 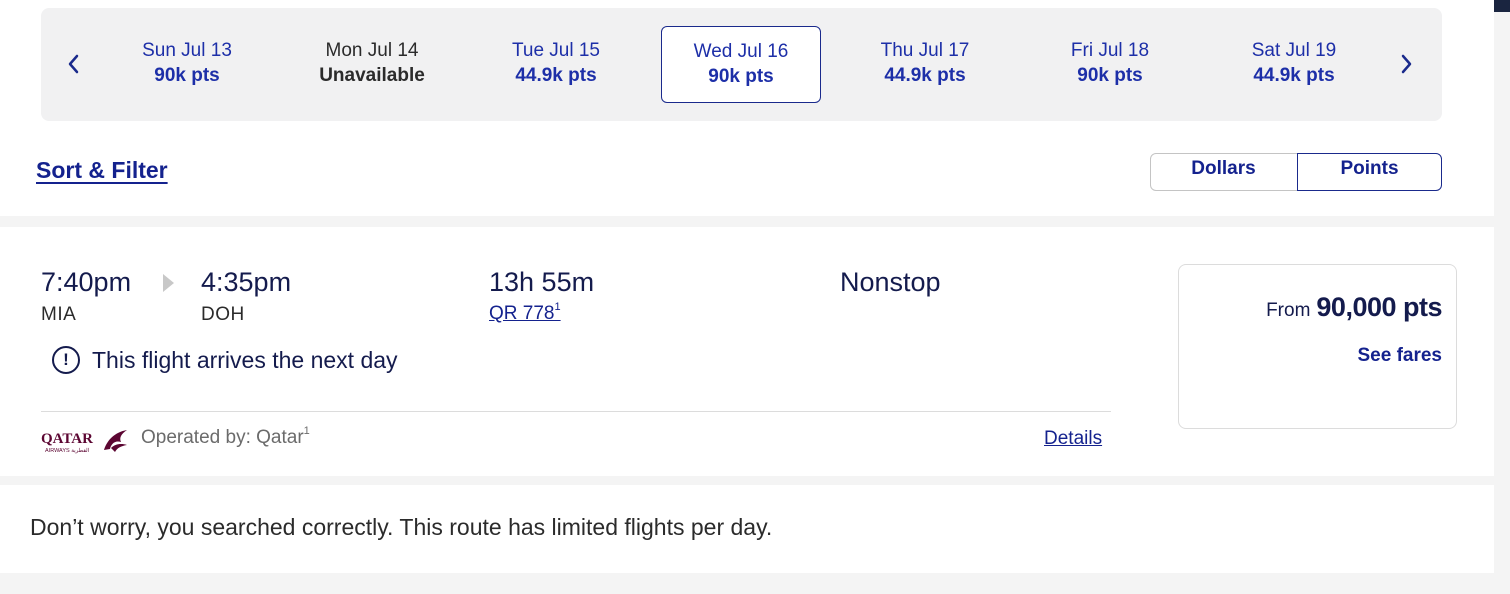 I want to click on departure-time: 7:40pm, so click(x=86, y=282).